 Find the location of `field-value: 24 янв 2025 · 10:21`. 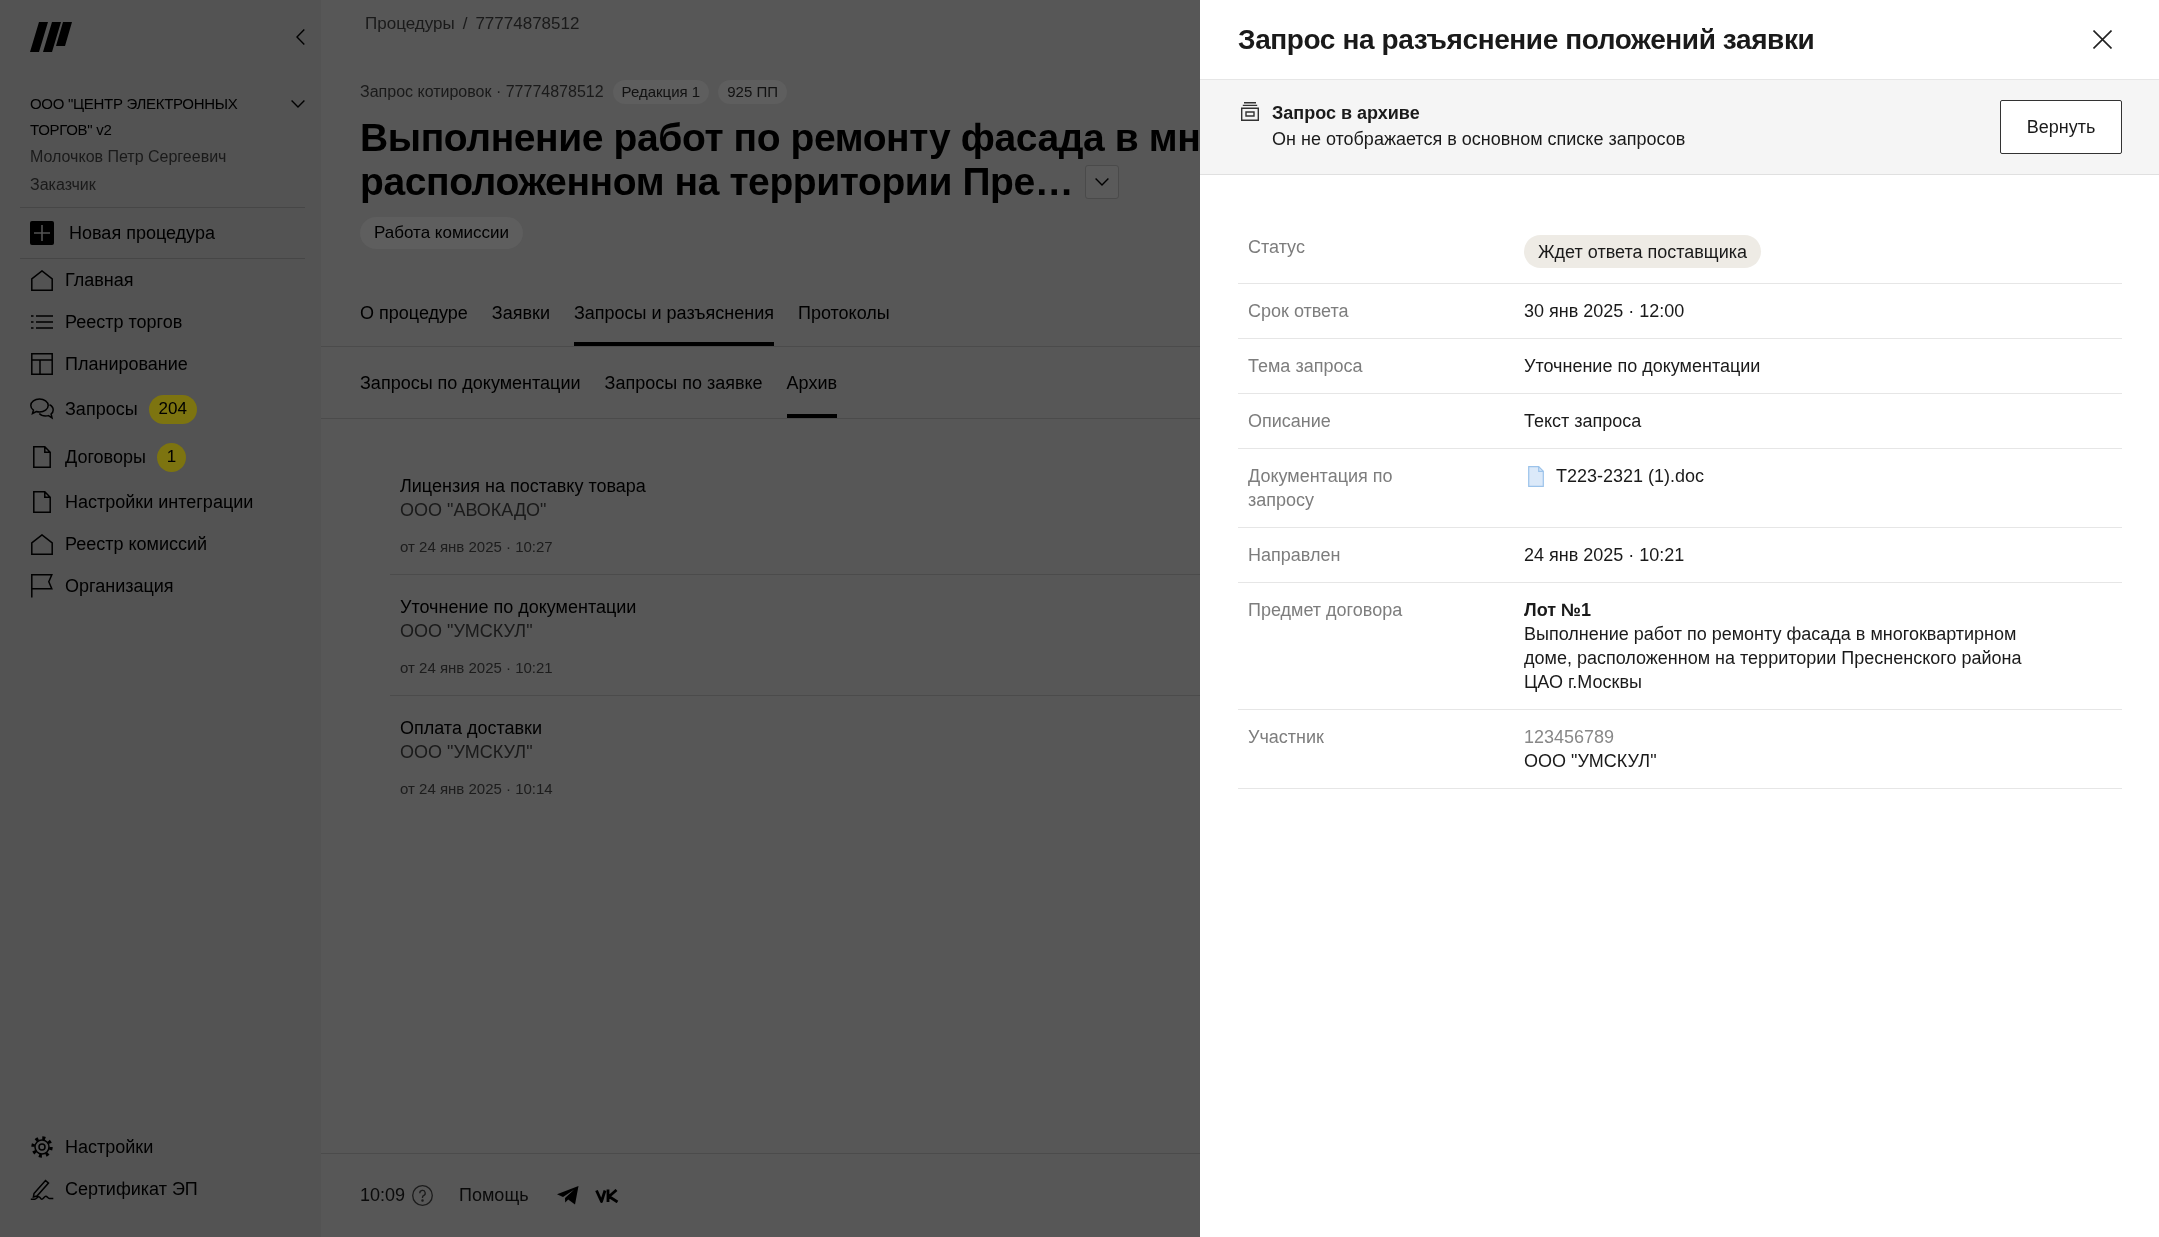

field-value: 24 янв 2025 · 10:21 is located at coordinates (1604, 555).